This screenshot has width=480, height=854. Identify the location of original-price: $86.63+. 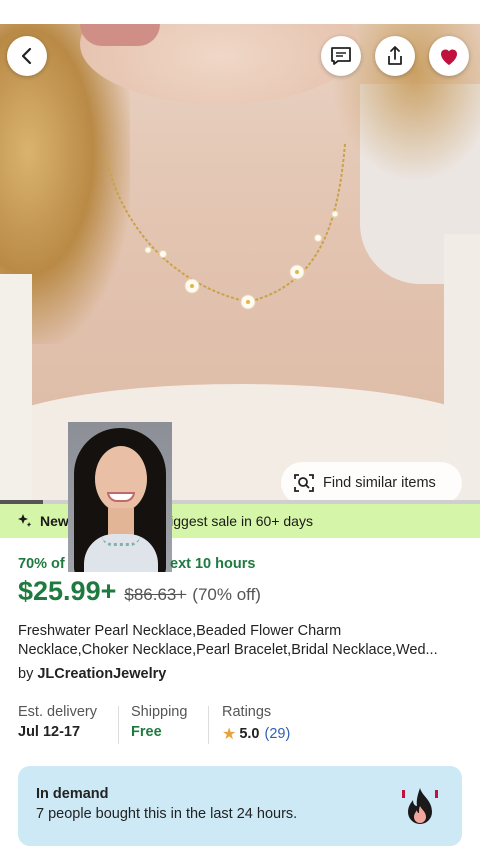
(155, 594).